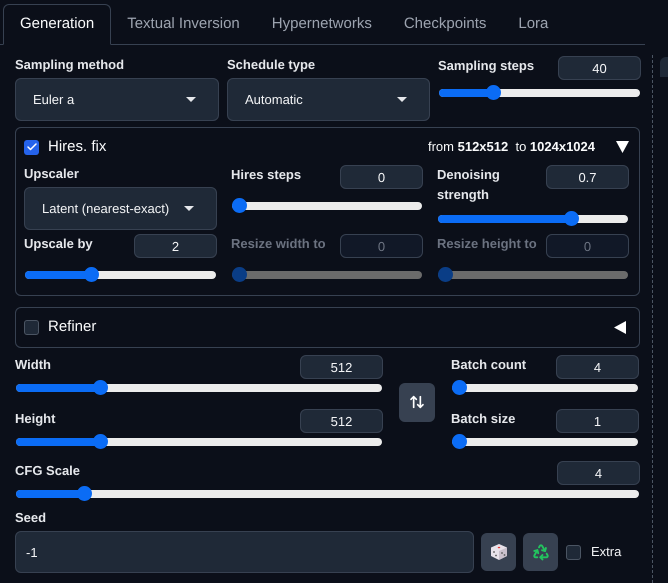  What do you see at coordinates (381, 177) in the screenshot?
I see `number-field: 0` at bounding box center [381, 177].